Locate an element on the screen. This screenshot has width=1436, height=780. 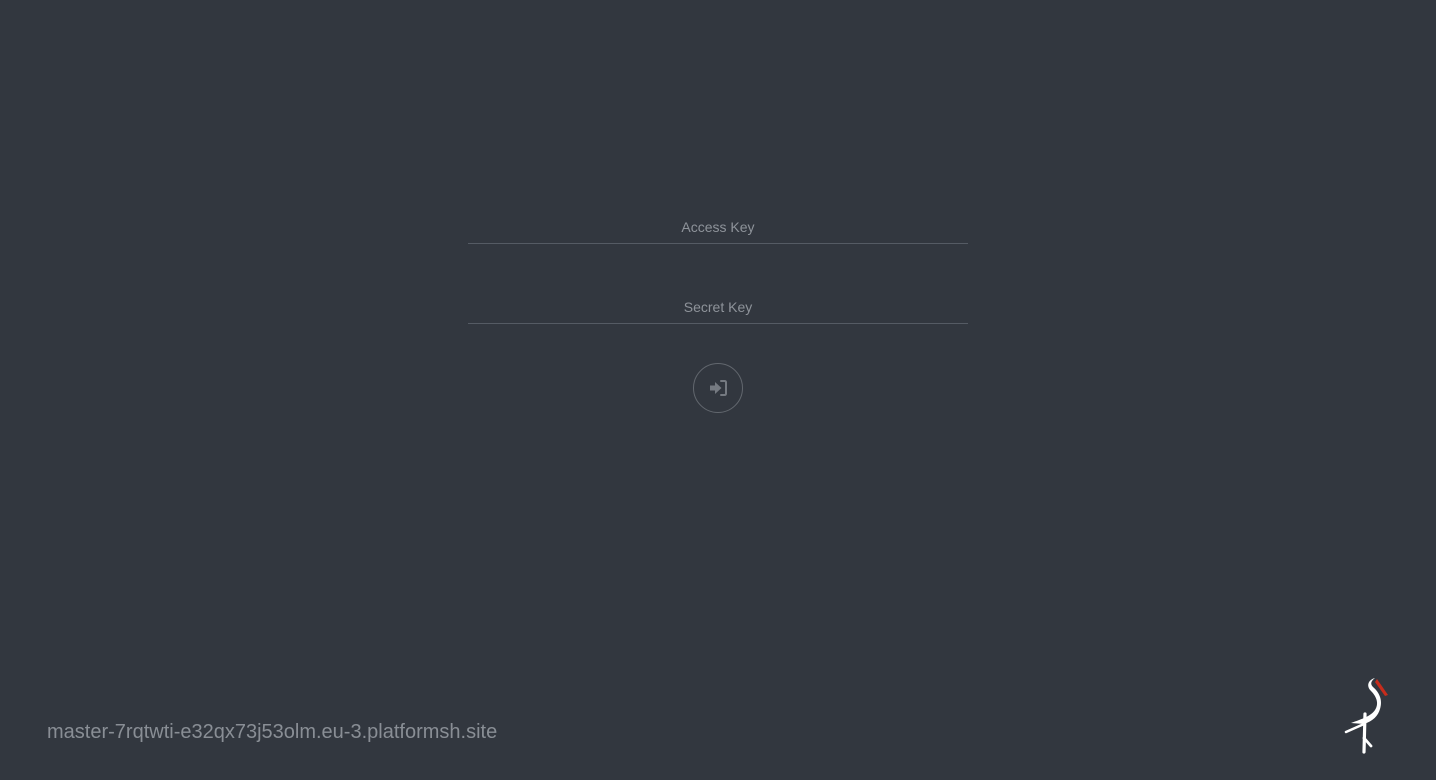
access-key-input is located at coordinates (718, 221).